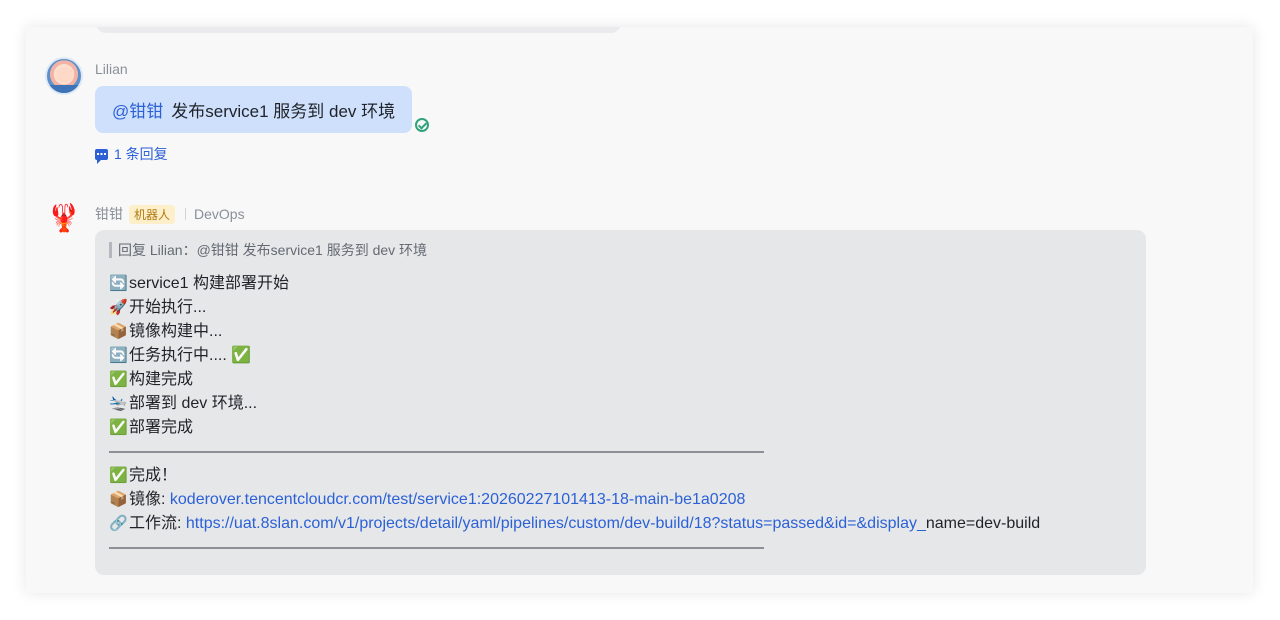 The image size is (1280, 620). What do you see at coordinates (161, 427) in the screenshot?
I see `log-text: 部署完成` at bounding box center [161, 427].